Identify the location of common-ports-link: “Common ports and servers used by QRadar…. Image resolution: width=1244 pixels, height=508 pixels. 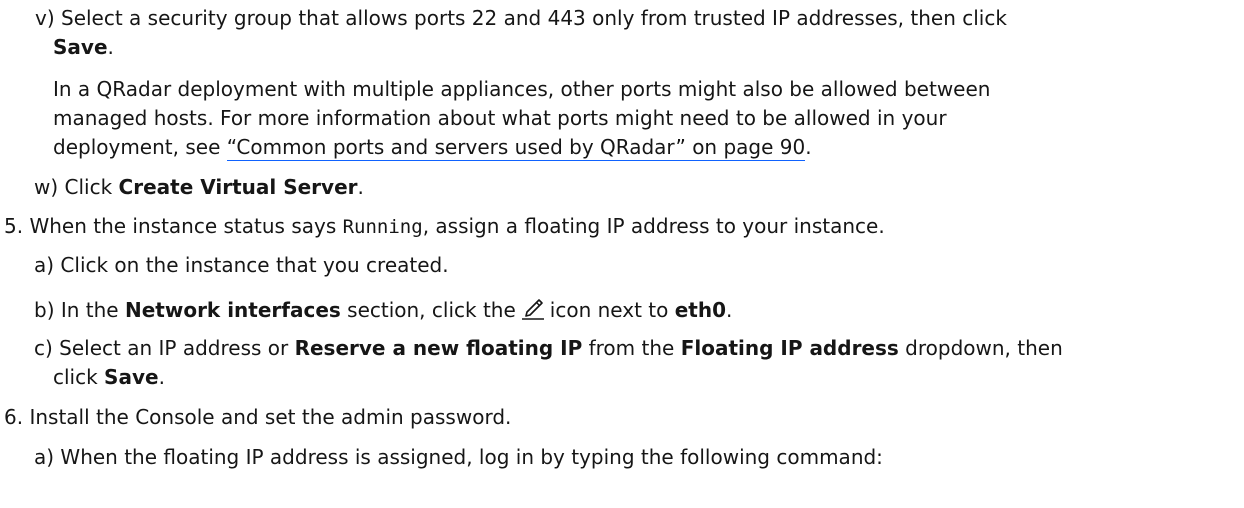
(516, 148).